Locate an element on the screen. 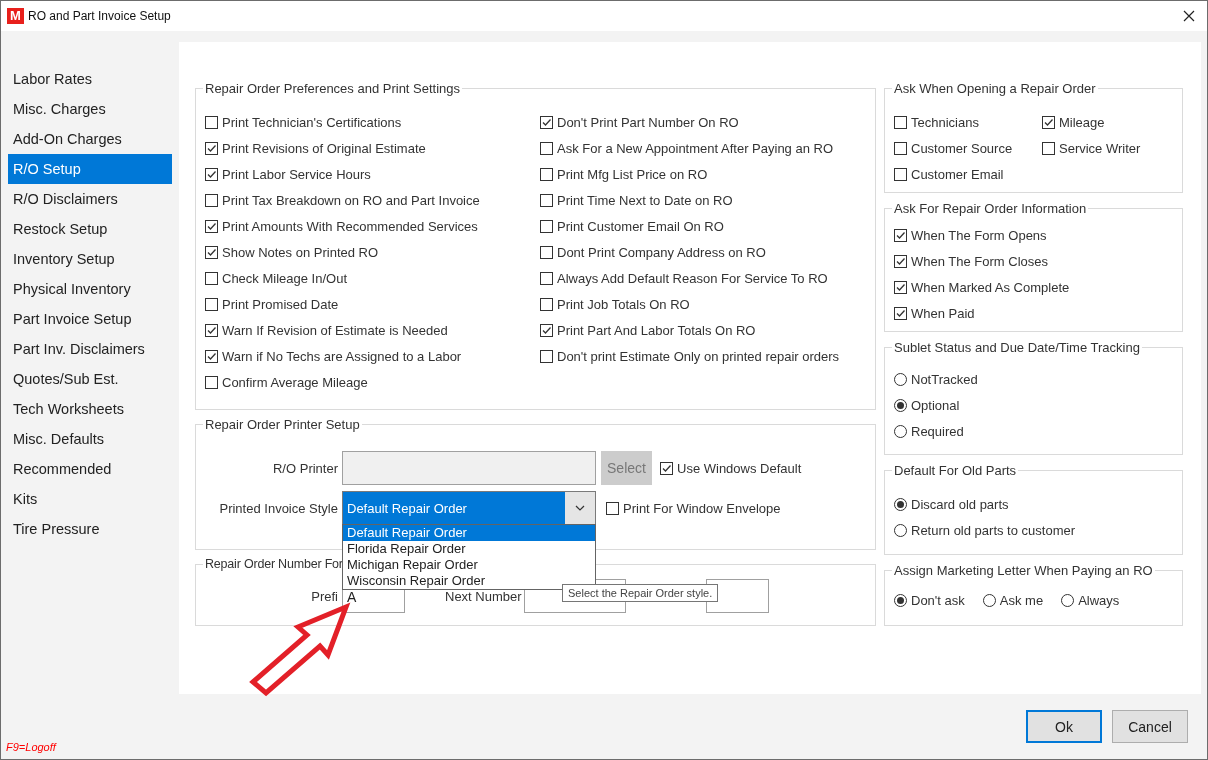  field-label: Printed Invoice Style is located at coordinates (278, 508).